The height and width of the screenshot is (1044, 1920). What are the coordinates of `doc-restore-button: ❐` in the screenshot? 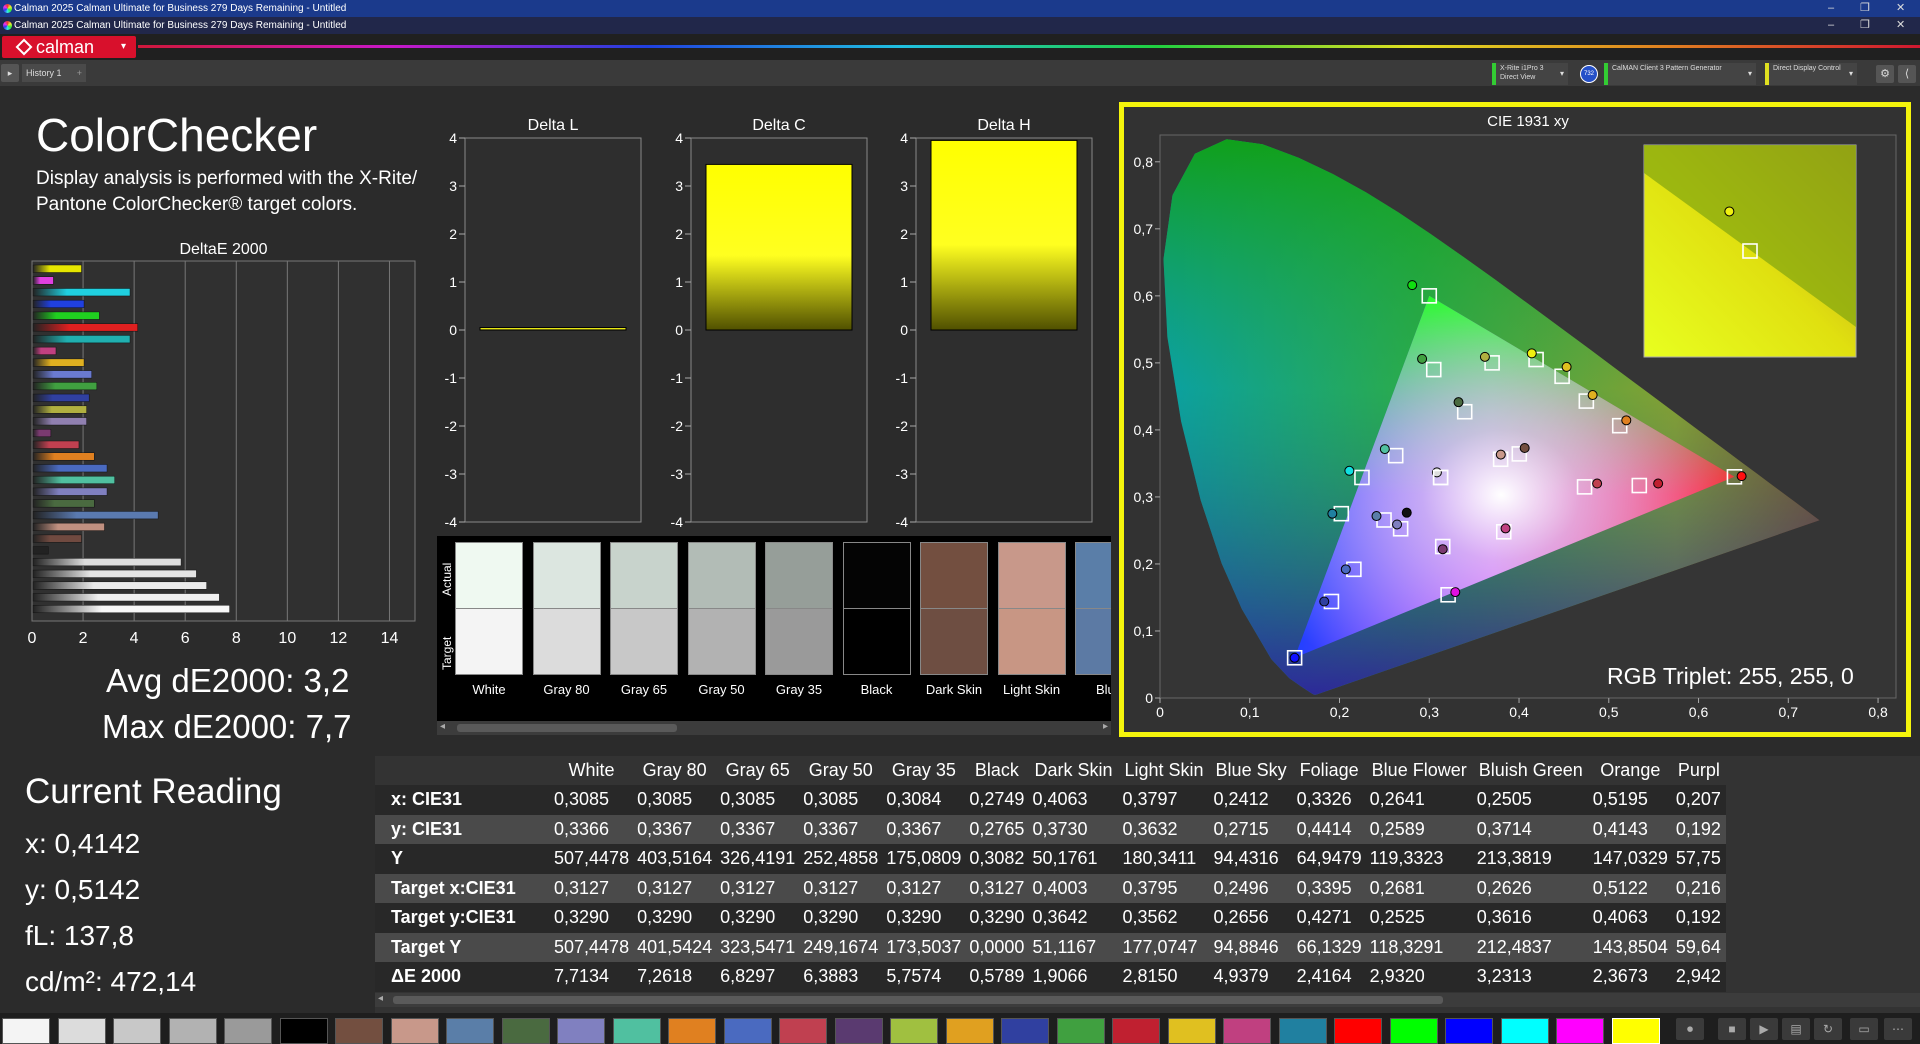 It's located at (1865, 25).